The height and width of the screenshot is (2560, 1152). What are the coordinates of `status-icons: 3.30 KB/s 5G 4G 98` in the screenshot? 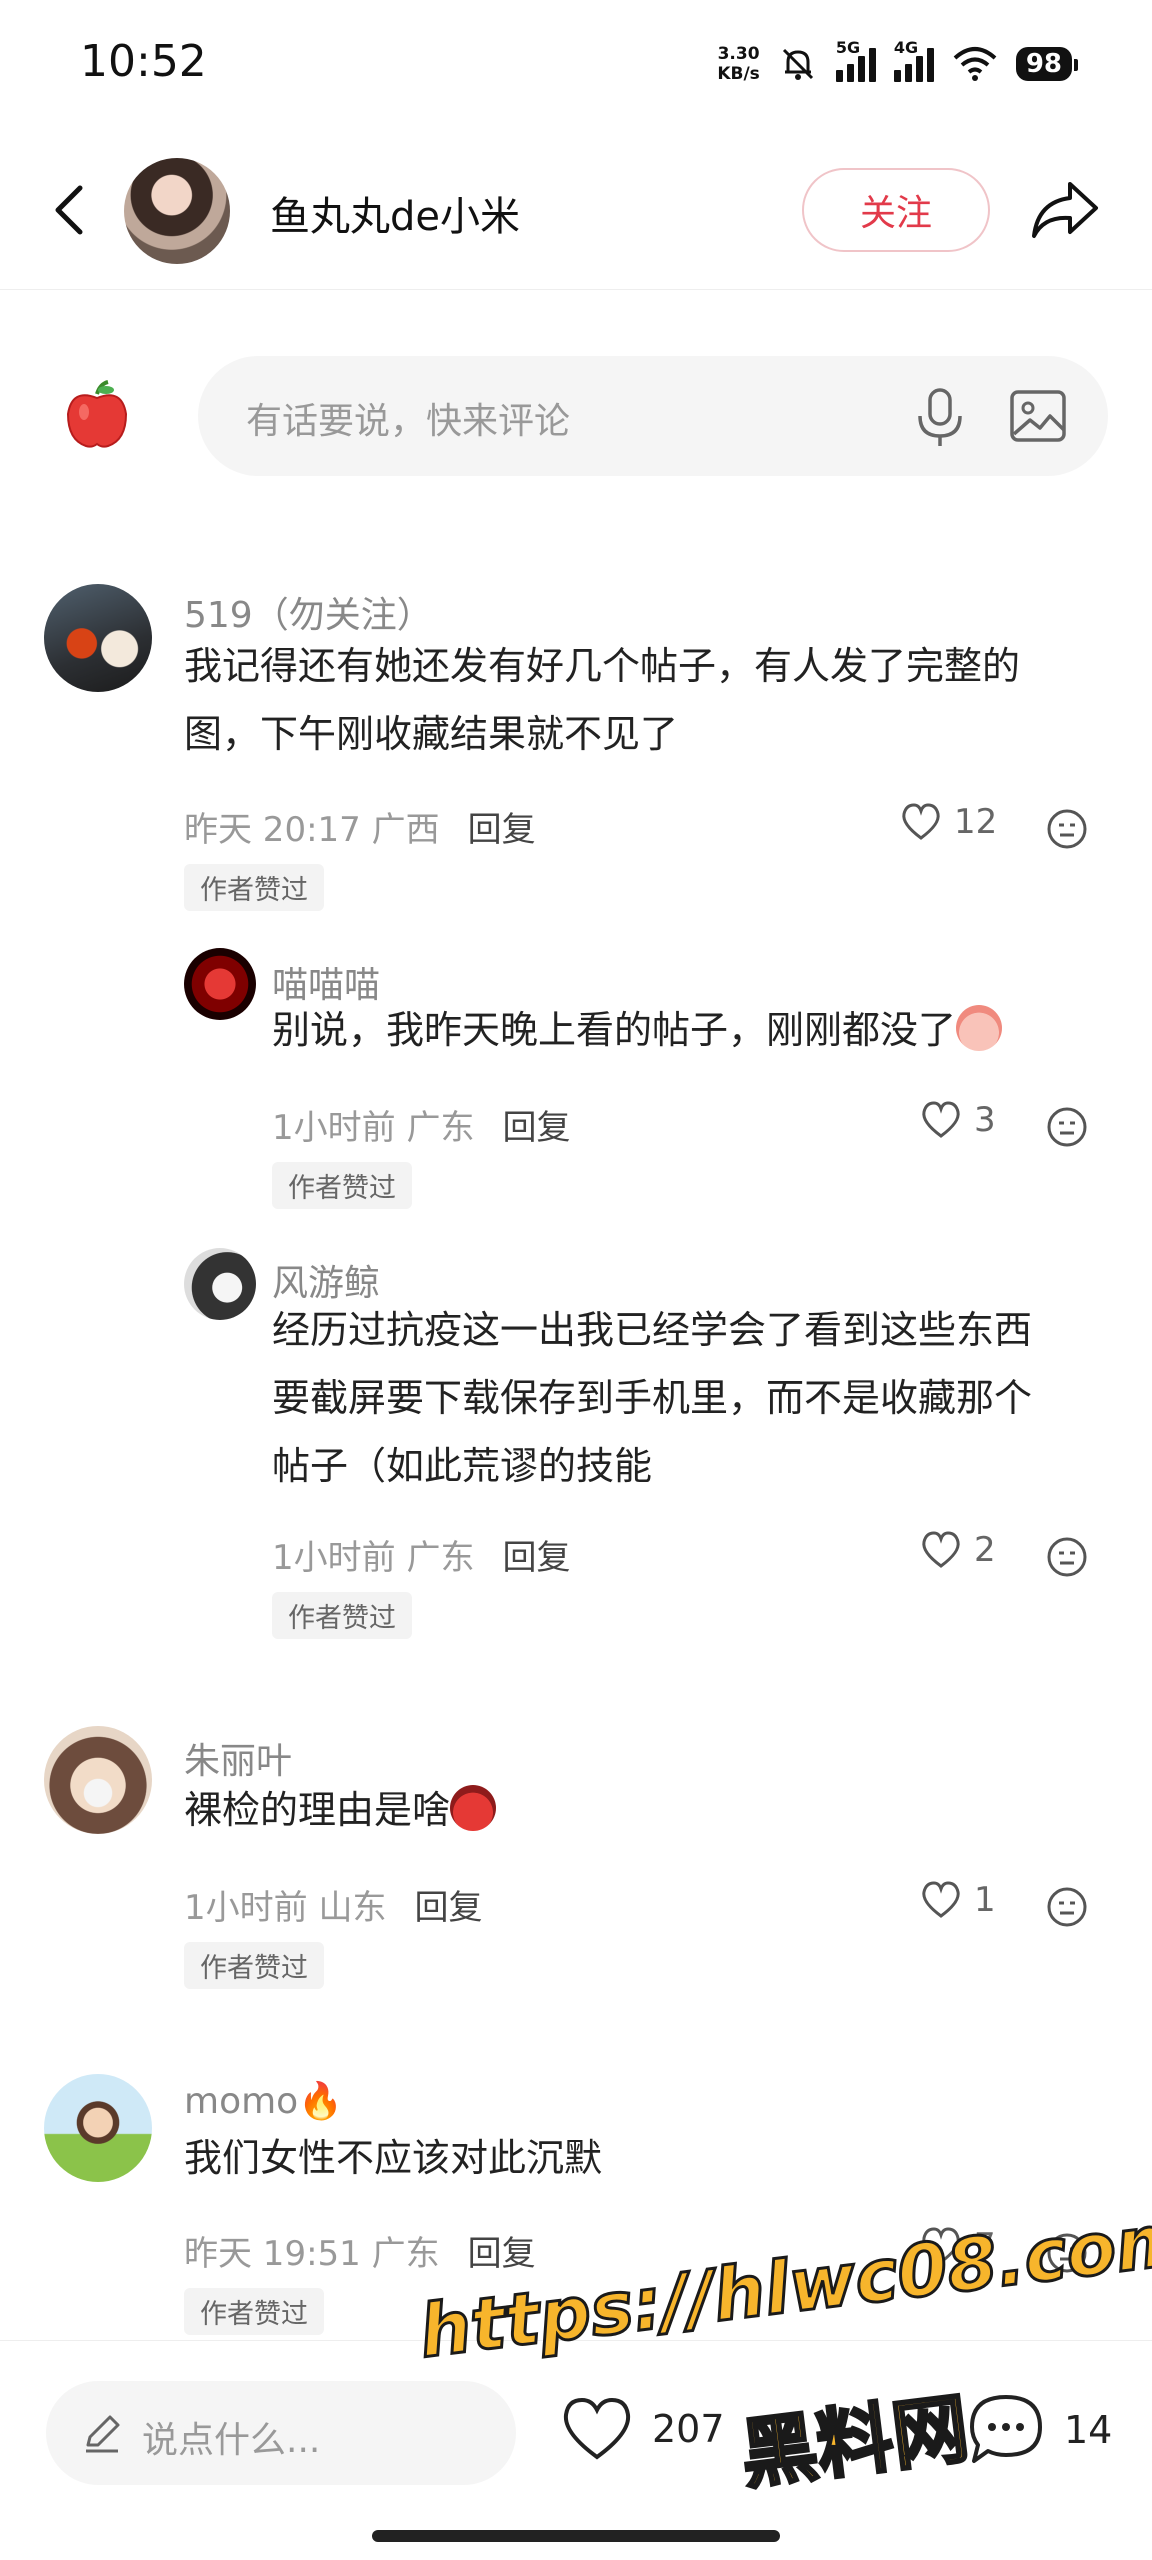 It's located at (898, 64).